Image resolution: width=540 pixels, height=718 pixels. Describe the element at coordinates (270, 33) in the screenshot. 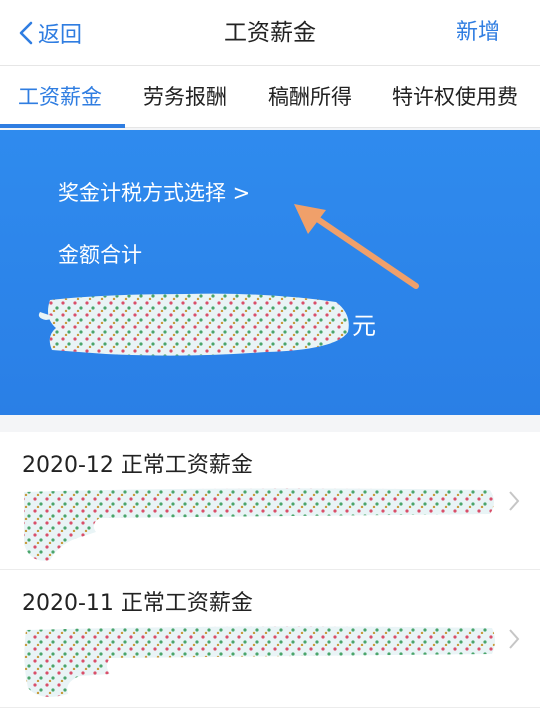

I see `top-nav-bar: 返回 工资薪金 新增` at that location.